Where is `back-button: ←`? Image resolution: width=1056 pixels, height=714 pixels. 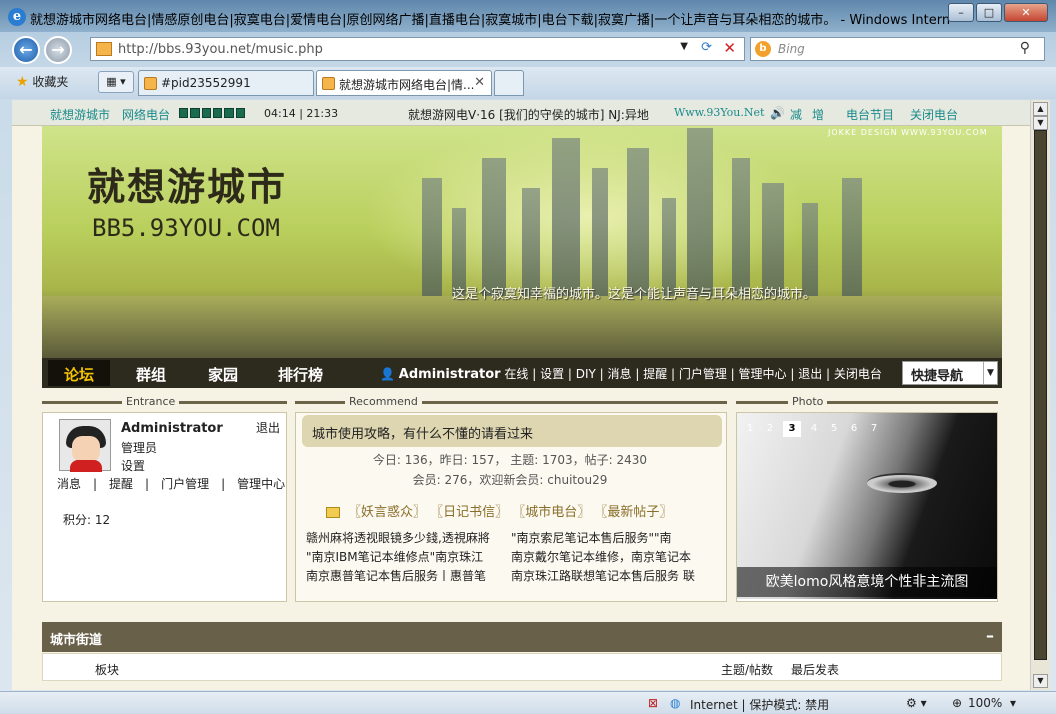
back-button: ← is located at coordinates (26, 50).